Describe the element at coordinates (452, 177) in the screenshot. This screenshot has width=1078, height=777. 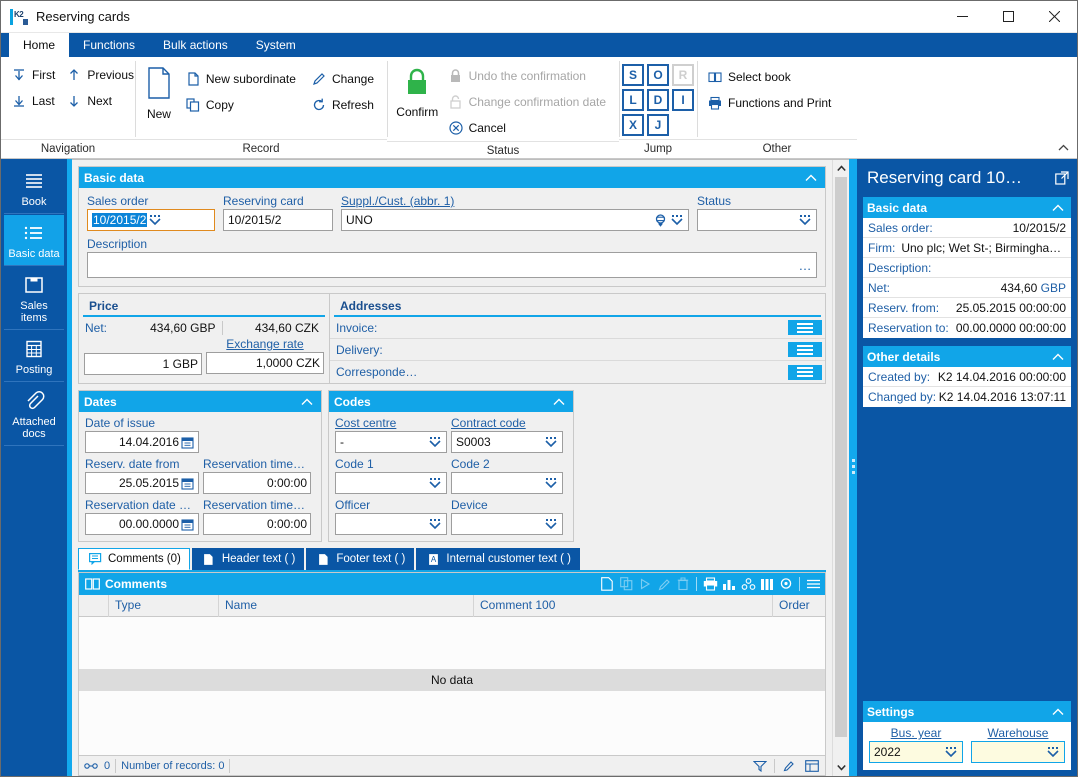
I see `basic-data-panel-header: Basic data` at that location.